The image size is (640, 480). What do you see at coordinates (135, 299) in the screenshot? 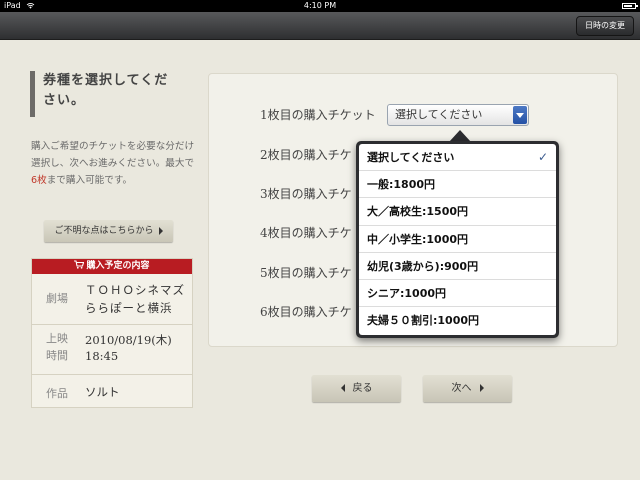
I see `theater-value: ＴＯＨＯシネマズ ららぽーと横浜` at bounding box center [135, 299].